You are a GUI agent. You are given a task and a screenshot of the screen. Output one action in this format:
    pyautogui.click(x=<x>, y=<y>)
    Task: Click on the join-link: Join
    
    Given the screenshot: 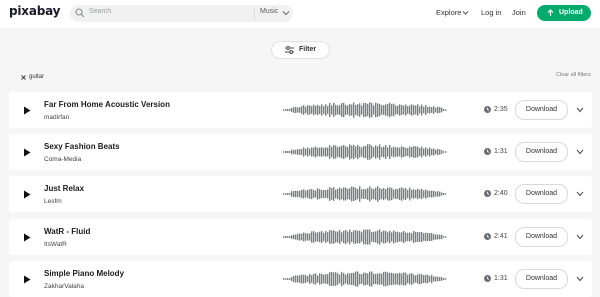 What is the action you would take?
    pyautogui.click(x=519, y=12)
    